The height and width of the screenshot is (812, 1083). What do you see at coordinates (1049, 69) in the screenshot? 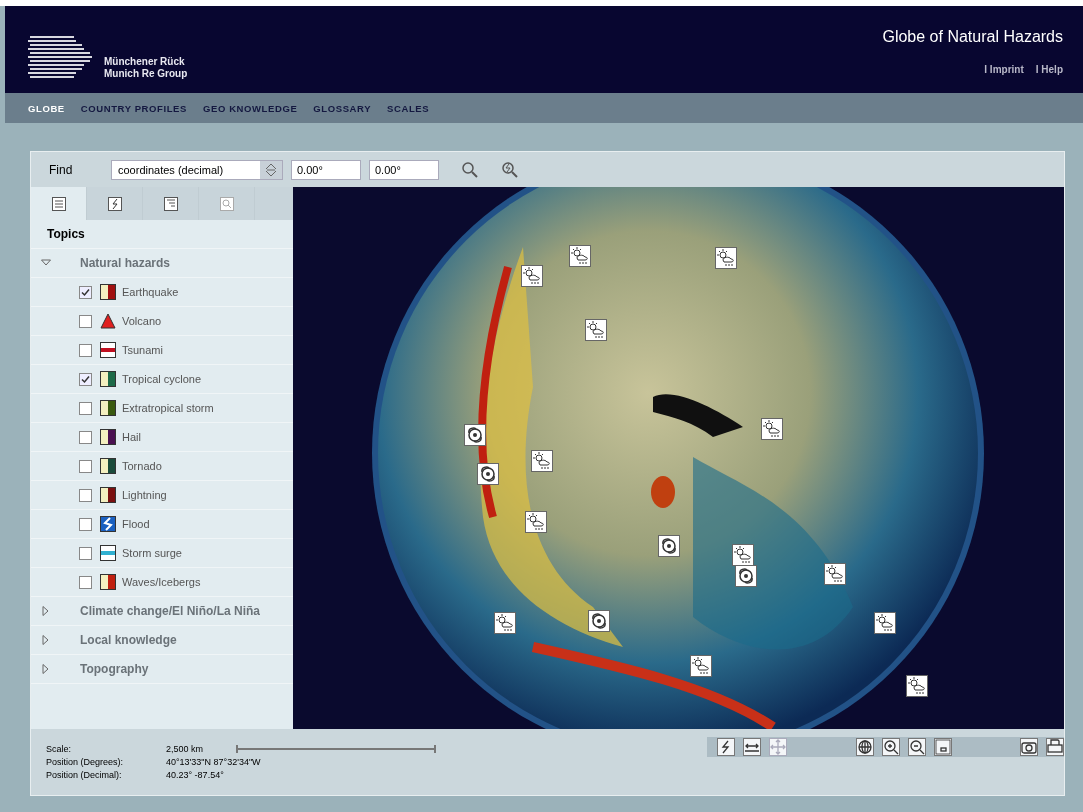
I see `header-link: I Help` at bounding box center [1049, 69].